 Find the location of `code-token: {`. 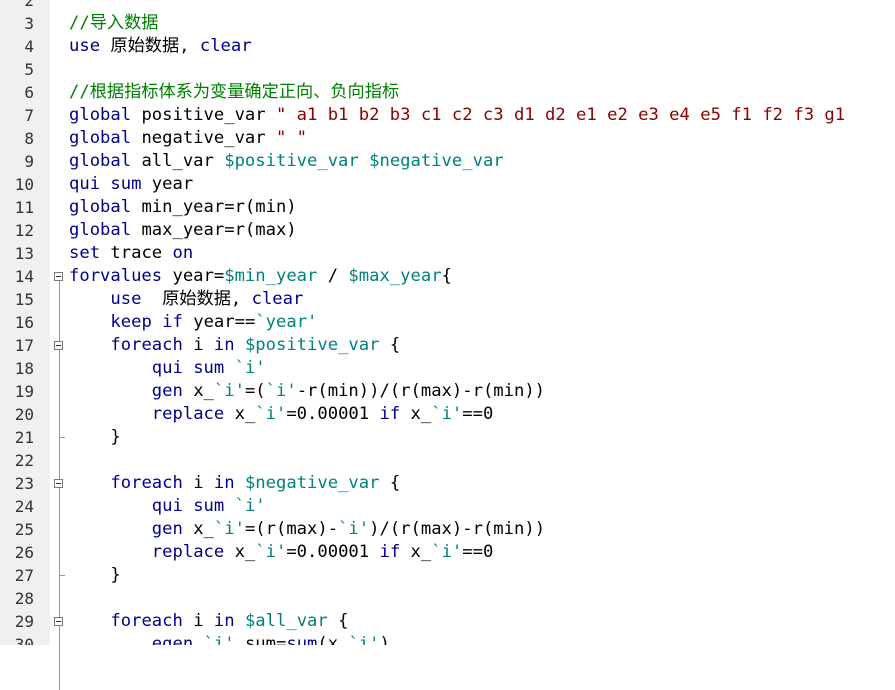

code-token: { is located at coordinates (446, 276).